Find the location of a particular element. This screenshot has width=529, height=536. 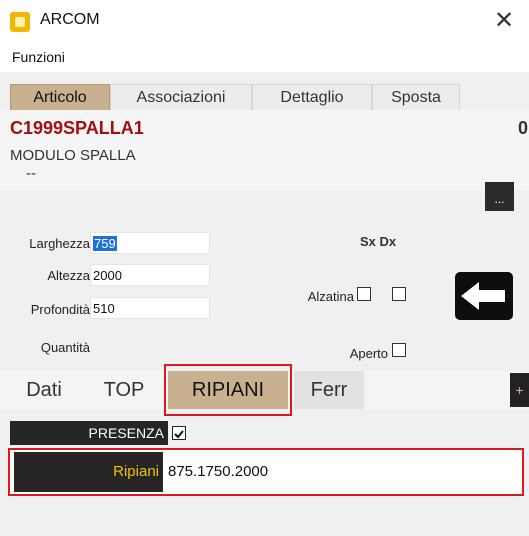

check-icon is located at coordinates (179, 434).